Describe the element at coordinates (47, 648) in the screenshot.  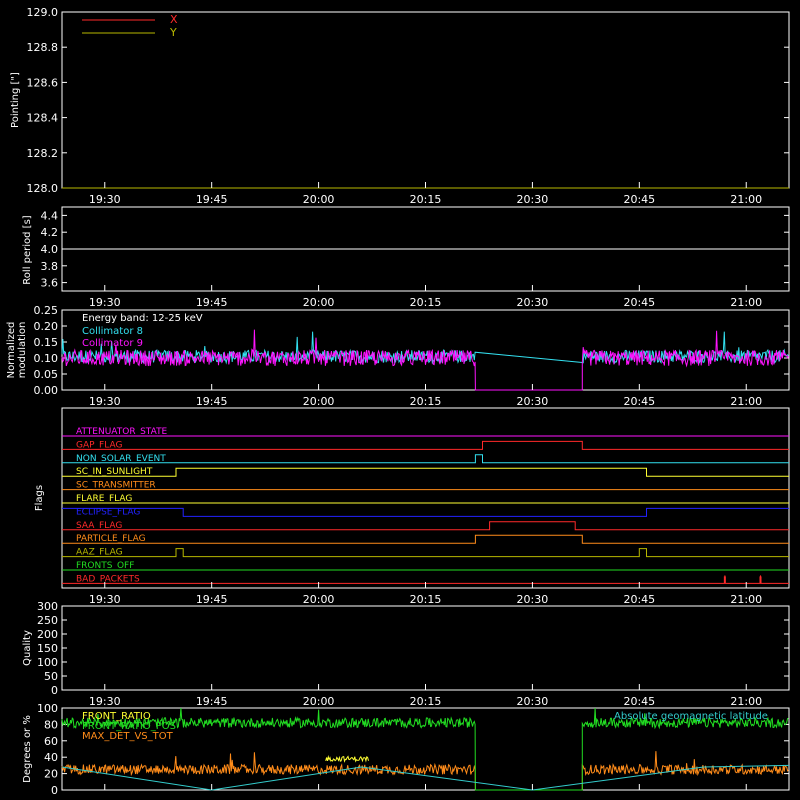
I see `y-tick-label: 150` at that location.